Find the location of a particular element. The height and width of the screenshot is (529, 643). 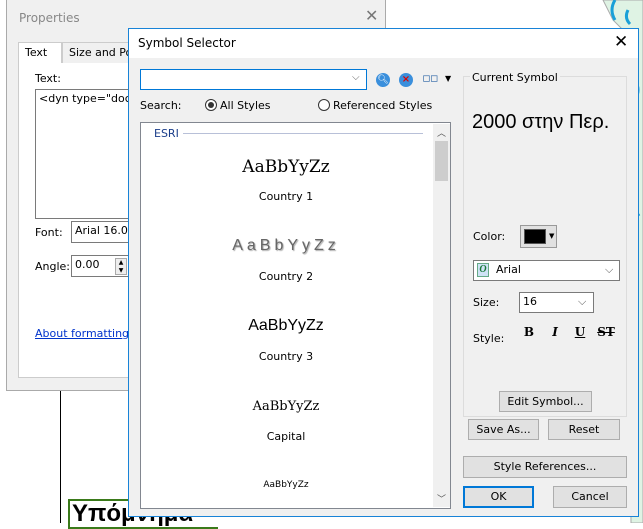

radio-all-styles is located at coordinates (211, 105).